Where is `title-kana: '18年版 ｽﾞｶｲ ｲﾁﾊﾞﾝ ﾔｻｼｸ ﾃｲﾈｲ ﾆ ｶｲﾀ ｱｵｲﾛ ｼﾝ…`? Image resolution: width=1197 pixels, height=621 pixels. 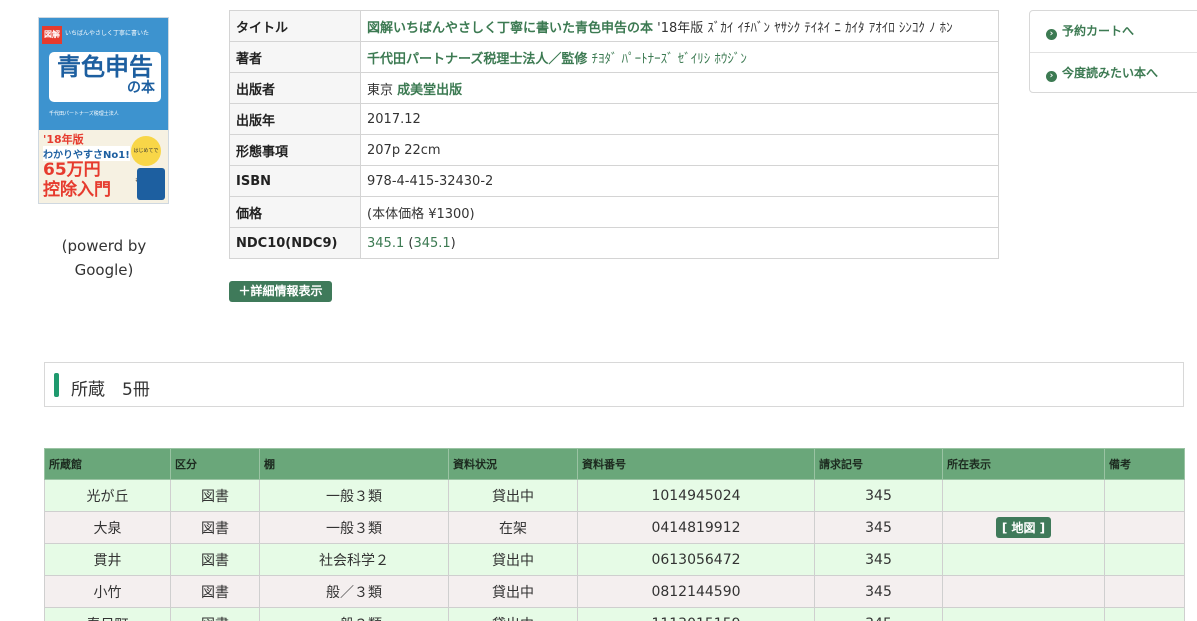
title-kana: '18年版 ｽﾞｶｲ ｲﾁﾊﾞﾝ ﾔｻｼｸ ﾃｲﾈｲ ﾆ ｶｲﾀ ｱｵｲﾛ ｼﾝ… is located at coordinates (803, 28).